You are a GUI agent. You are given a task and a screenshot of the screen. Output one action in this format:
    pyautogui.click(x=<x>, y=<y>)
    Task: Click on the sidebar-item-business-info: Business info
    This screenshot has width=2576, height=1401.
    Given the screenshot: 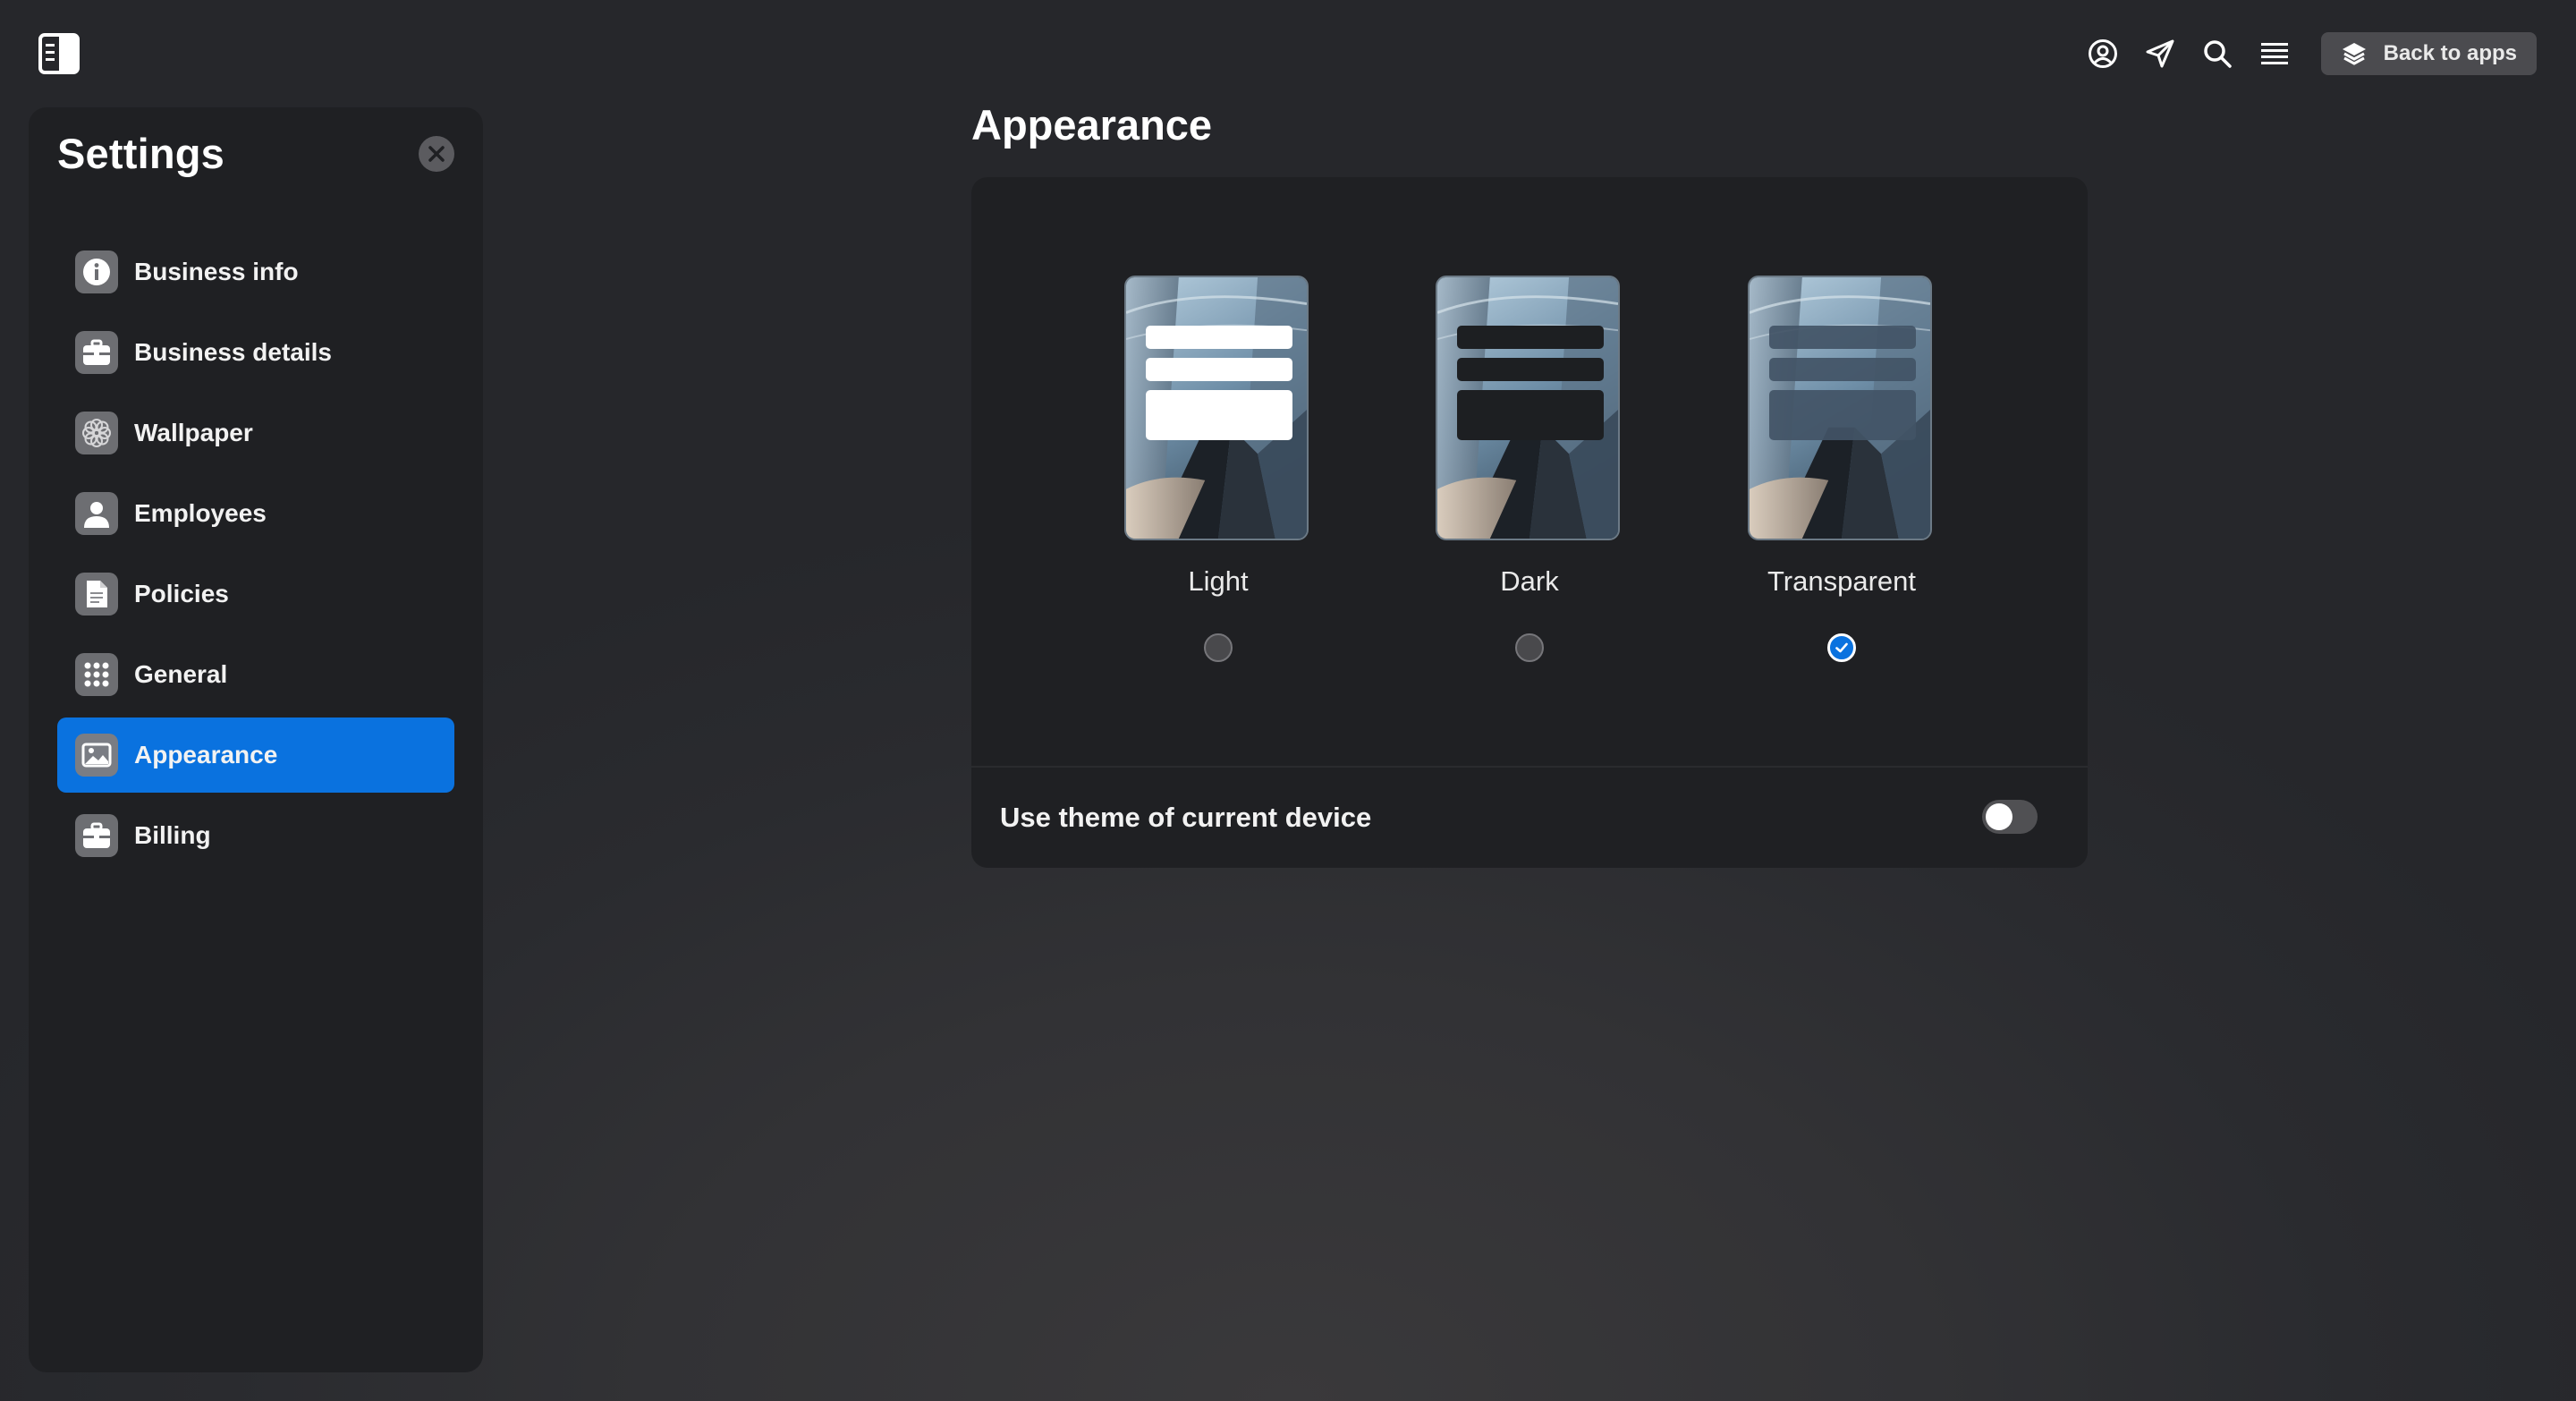 What is the action you would take?
    pyautogui.click(x=255, y=272)
    